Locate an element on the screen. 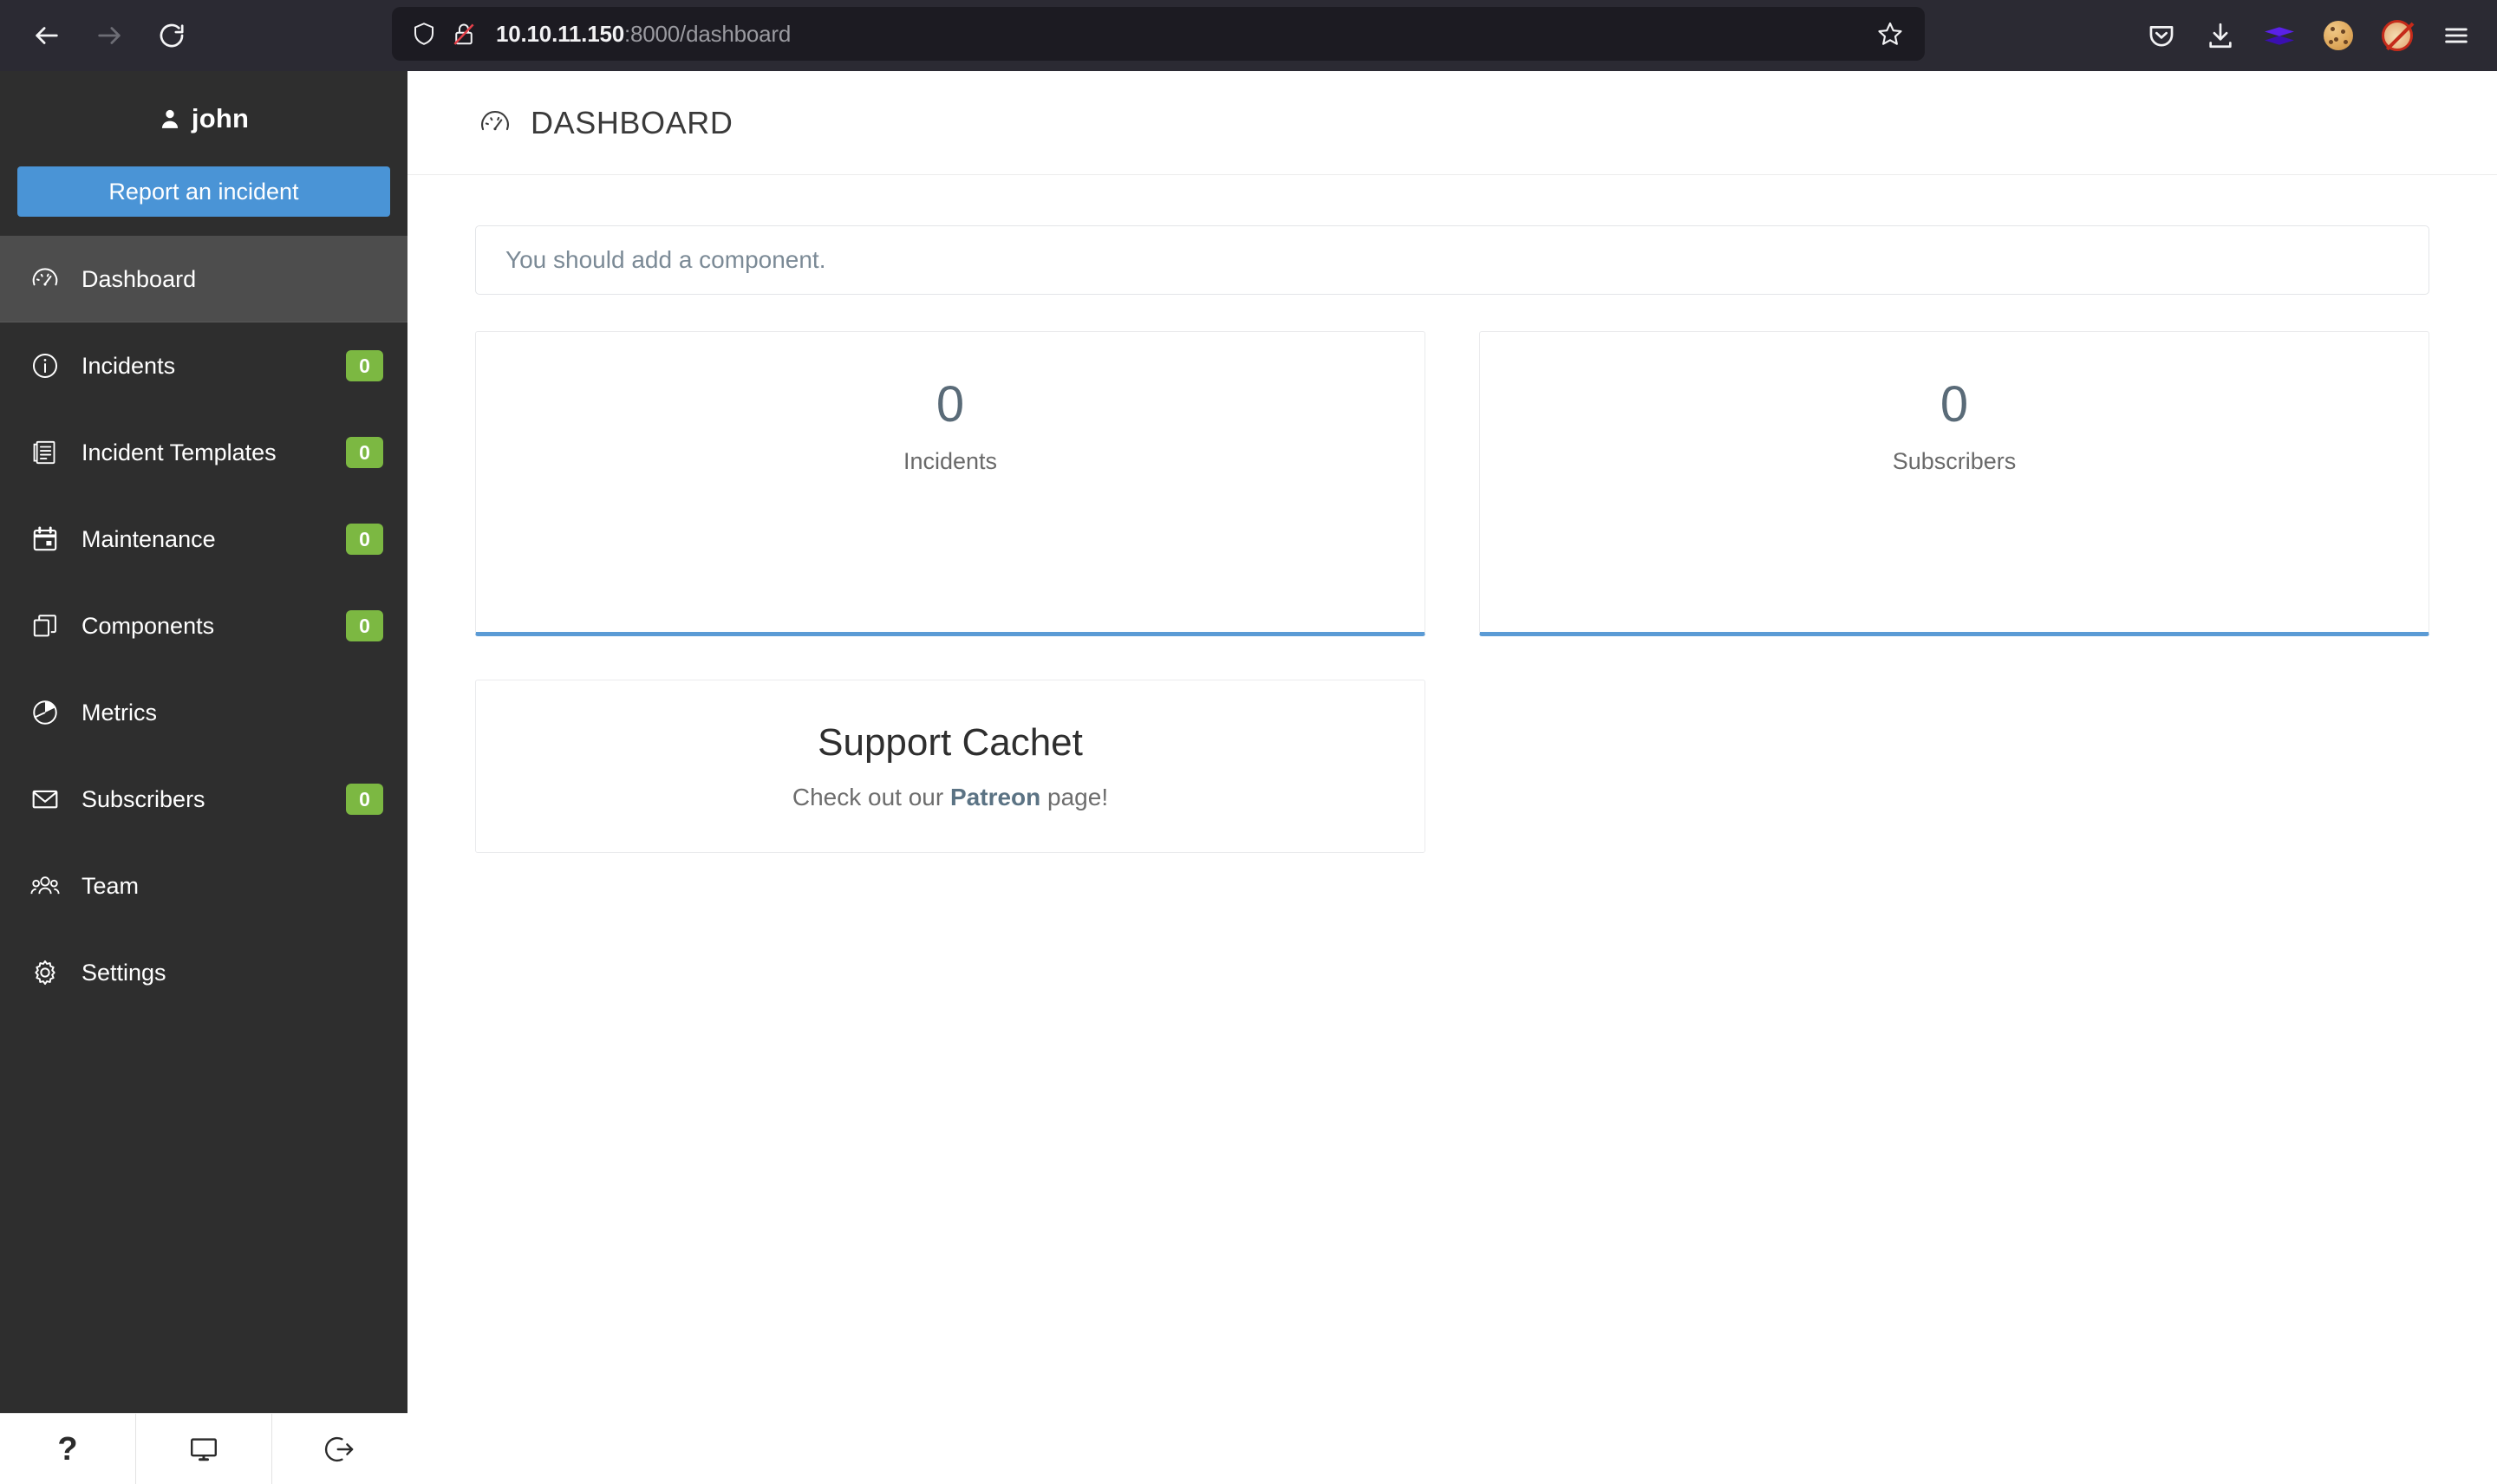 This screenshot has width=2497, height=1484. address-bar: 10.10.11.150:8000/dashboard is located at coordinates (1158, 34).